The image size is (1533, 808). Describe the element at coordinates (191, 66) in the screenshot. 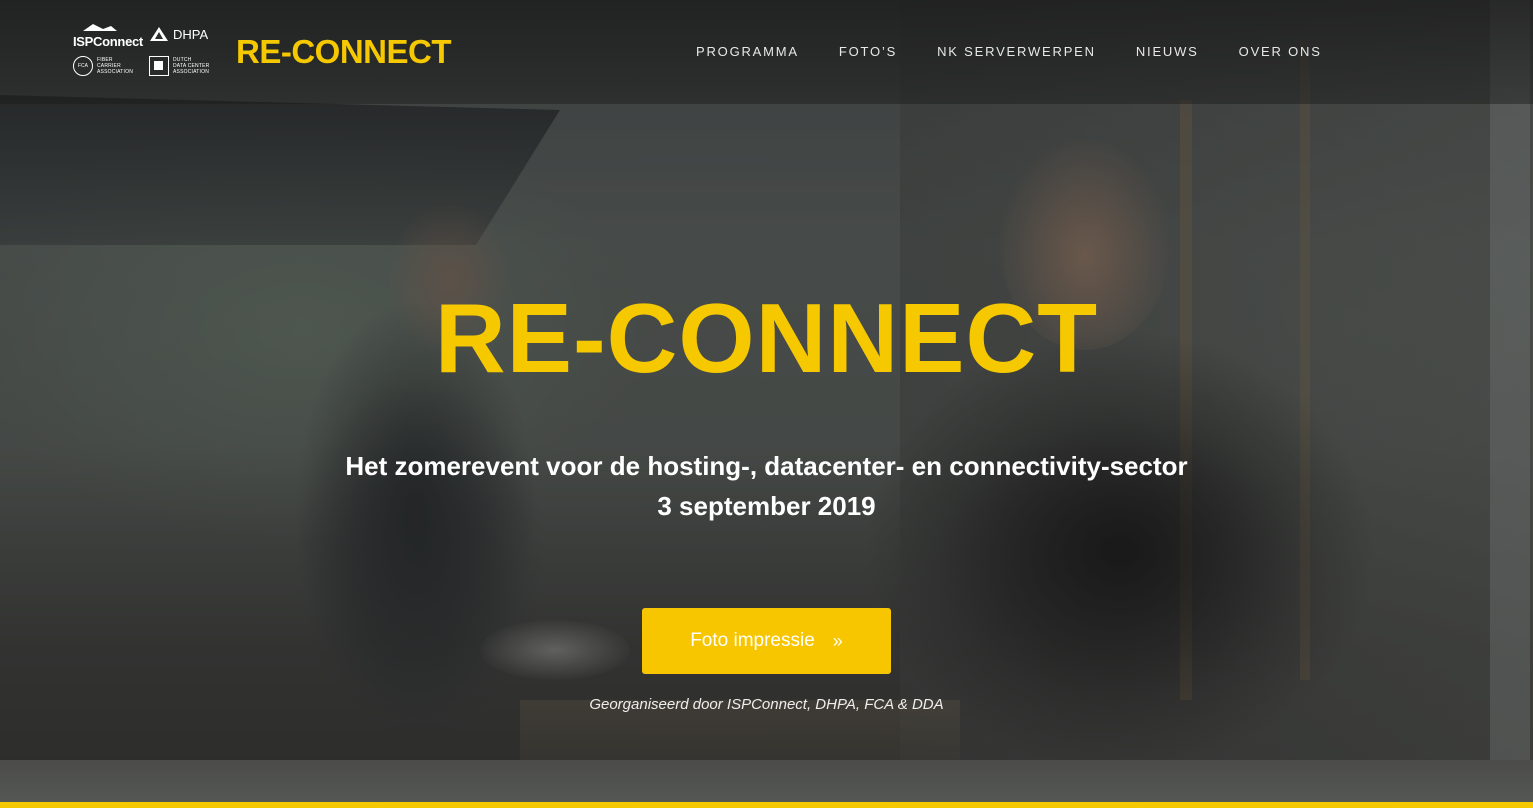

I see `dda-text: DUTCH DATA CENTER ASSOCIATION` at that location.